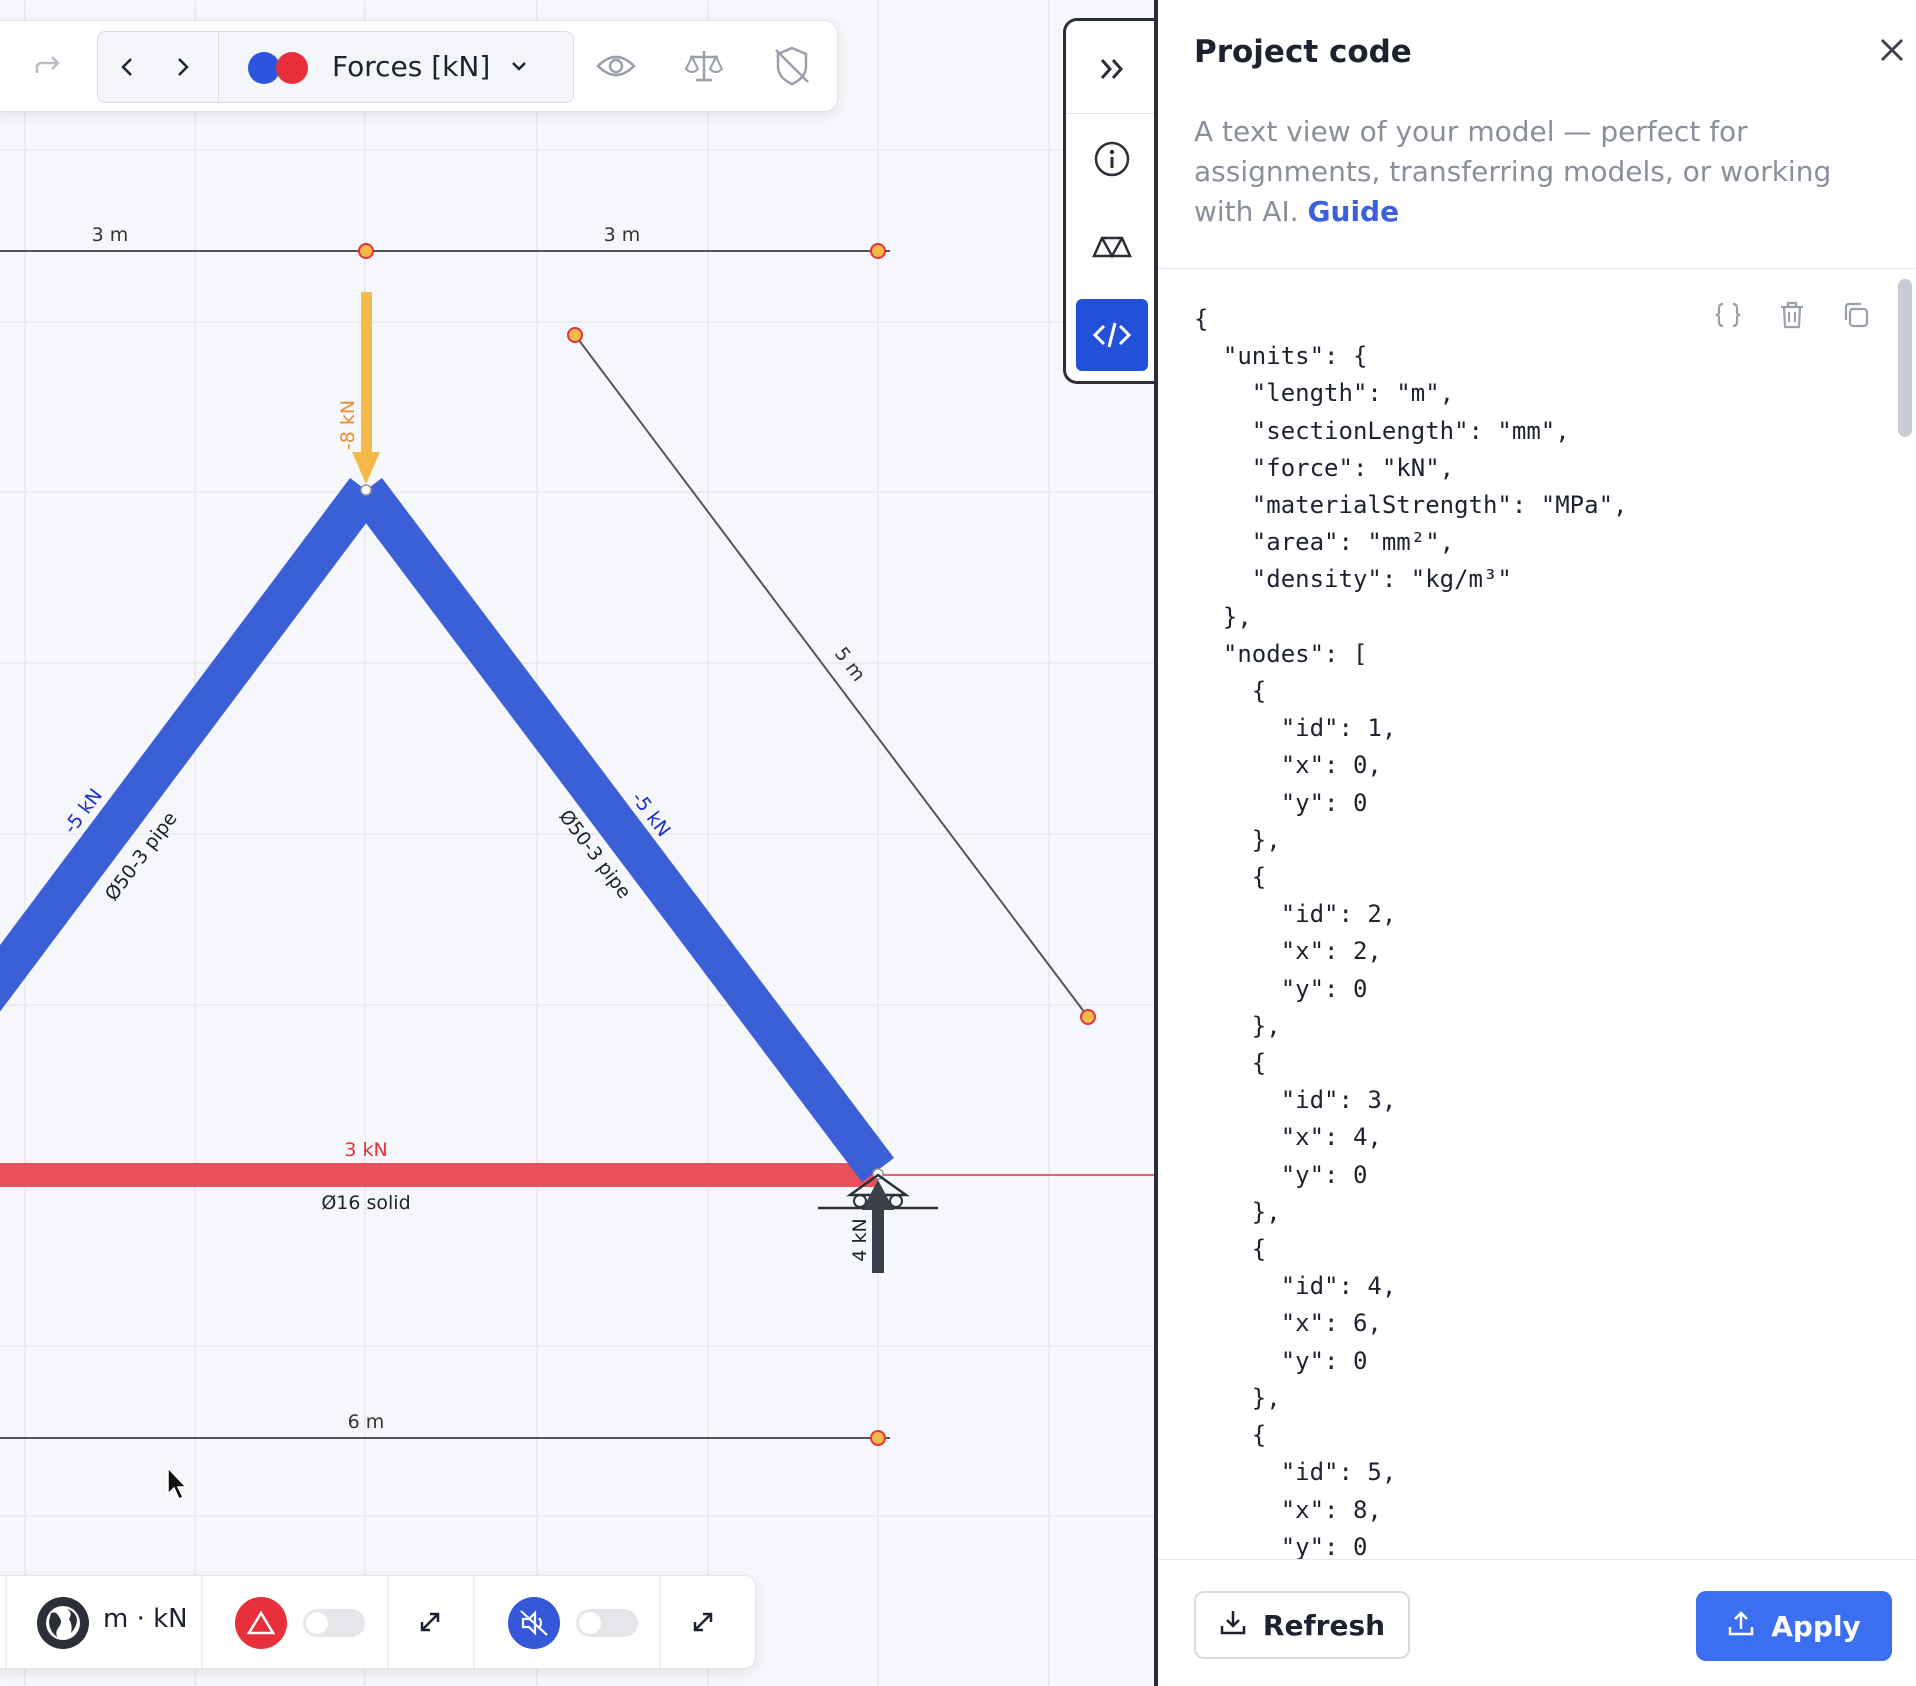 This screenshot has height=1686, width=1916. I want to click on structure-node, so click(366, 490).